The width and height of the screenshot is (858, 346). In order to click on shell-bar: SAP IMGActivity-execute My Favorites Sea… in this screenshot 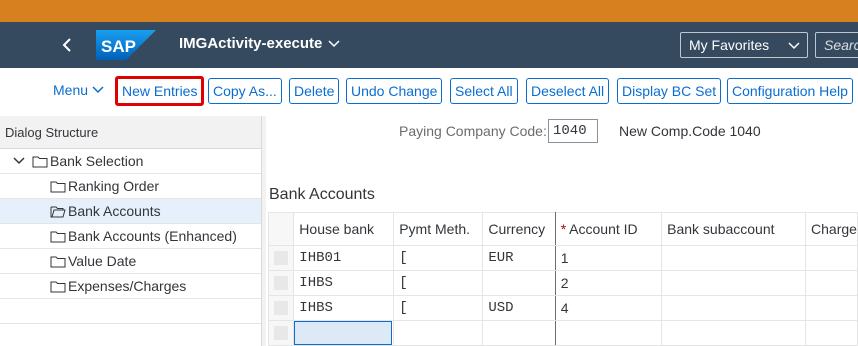, I will do `click(429, 45)`.